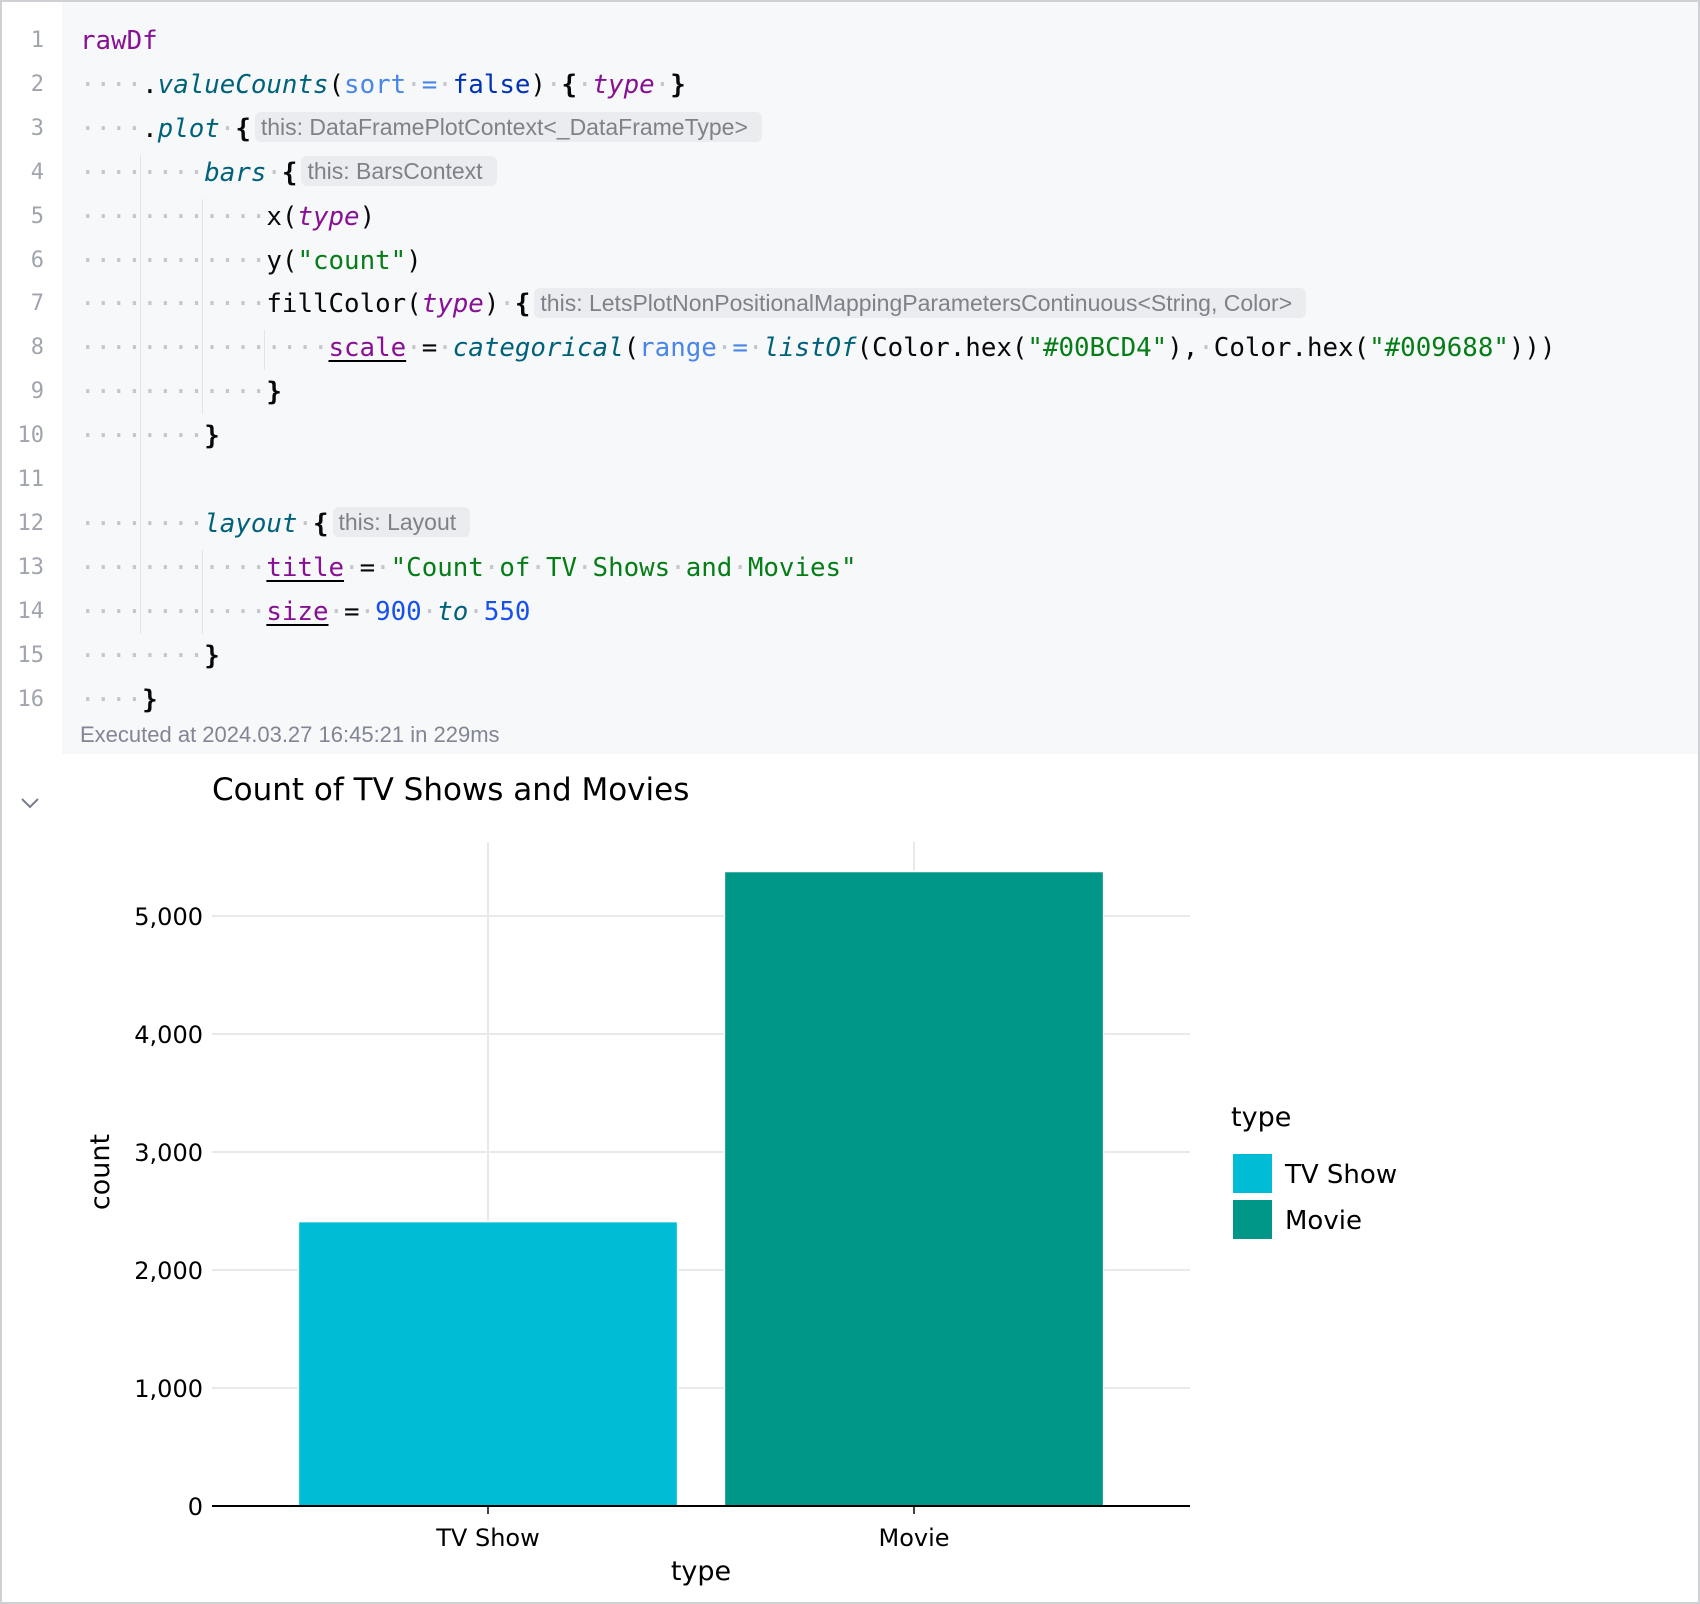 The height and width of the screenshot is (1604, 1700). What do you see at coordinates (168, 1153) in the screenshot?
I see `y-tick-label: 3,000` at bounding box center [168, 1153].